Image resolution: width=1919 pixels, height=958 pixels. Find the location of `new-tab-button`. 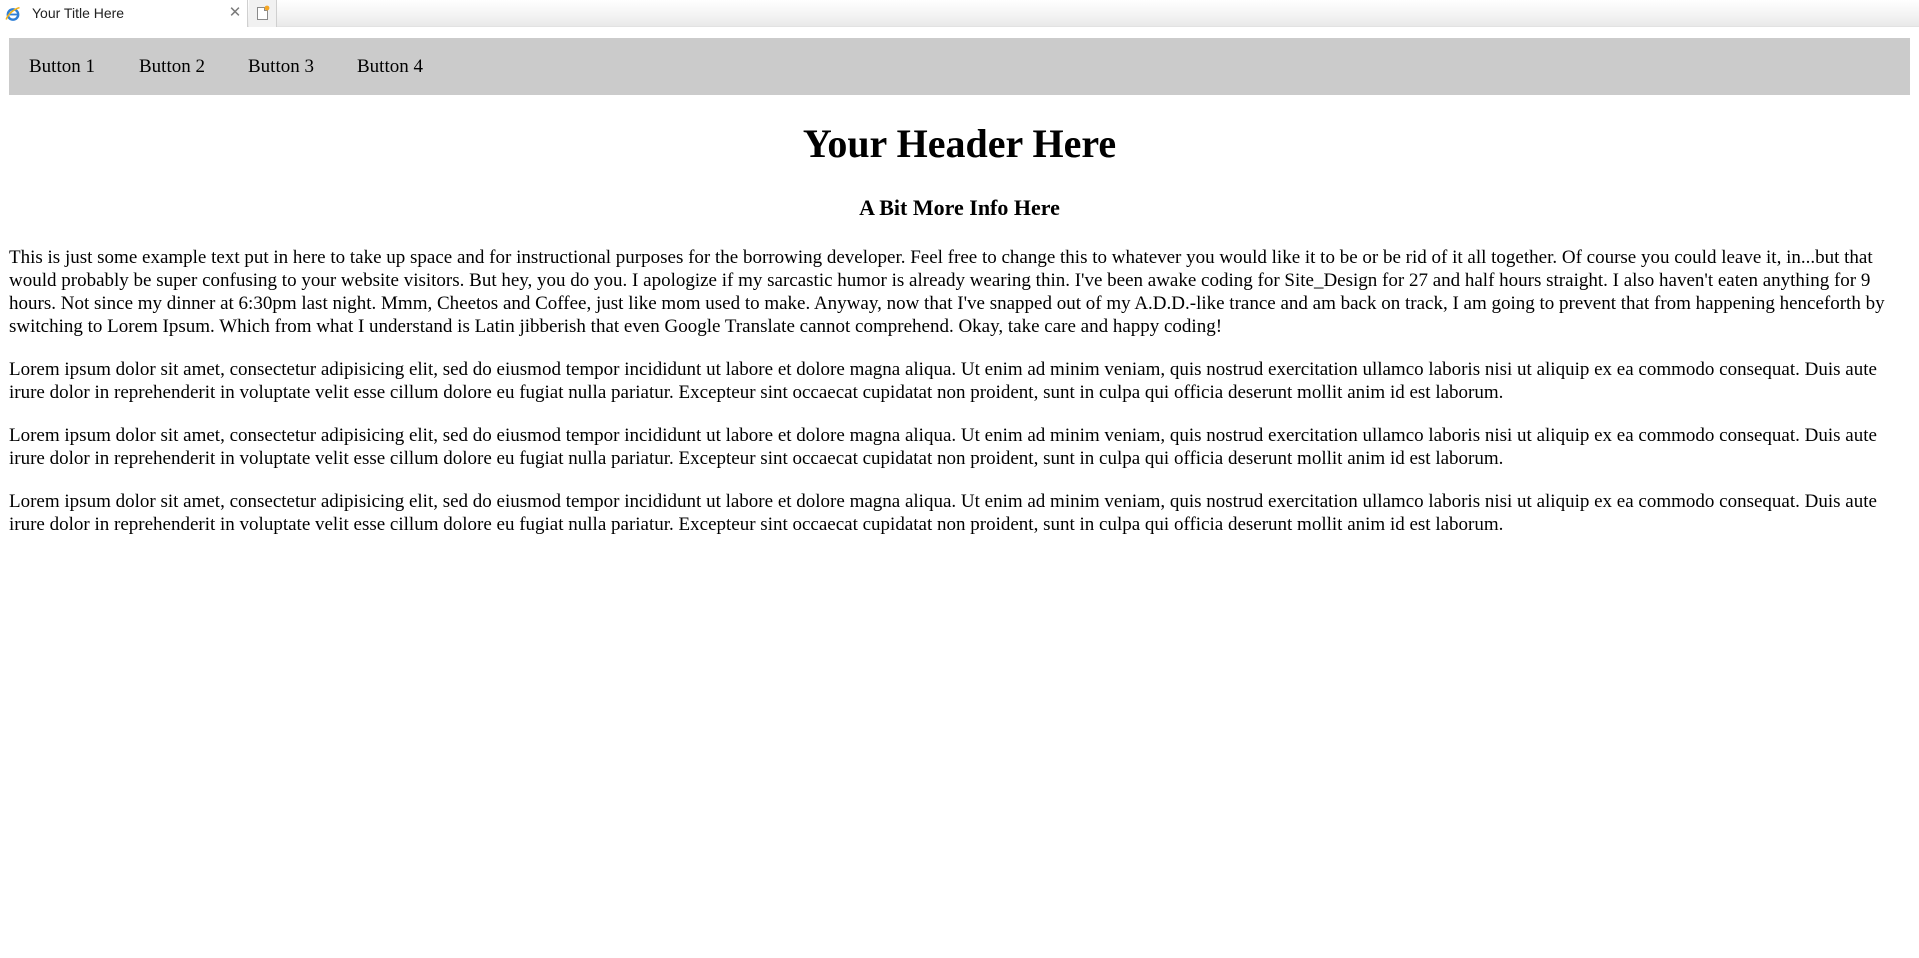

new-tab-button is located at coordinates (263, 13).